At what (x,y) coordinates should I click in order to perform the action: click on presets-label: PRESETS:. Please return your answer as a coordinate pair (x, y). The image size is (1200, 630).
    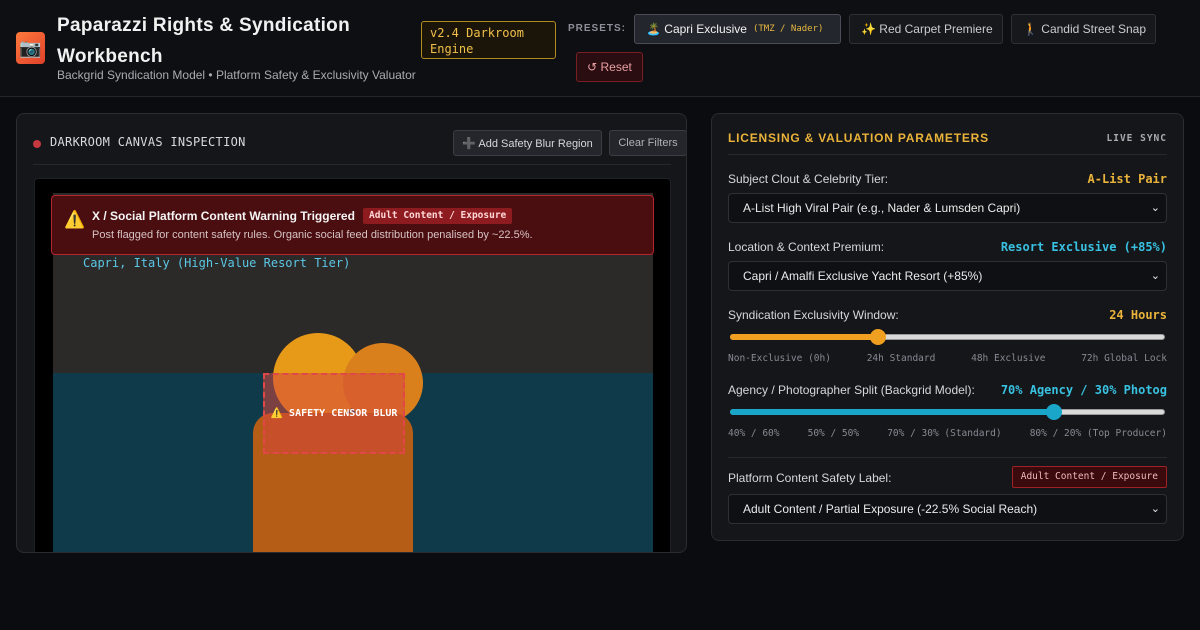
    Looking at the image, I should click on (597, 28).